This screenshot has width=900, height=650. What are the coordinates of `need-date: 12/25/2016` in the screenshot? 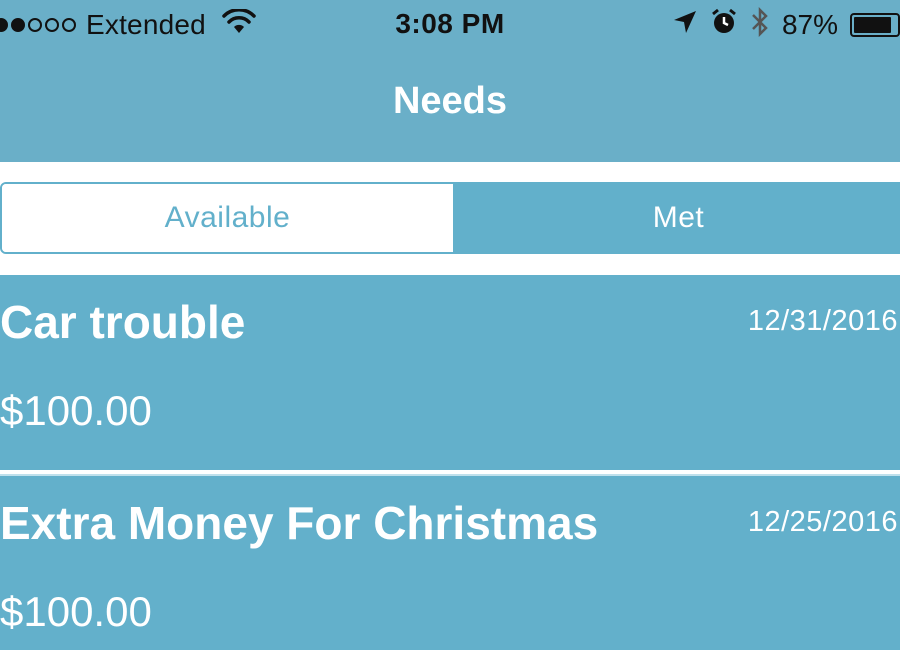 It's located at (822, 522).